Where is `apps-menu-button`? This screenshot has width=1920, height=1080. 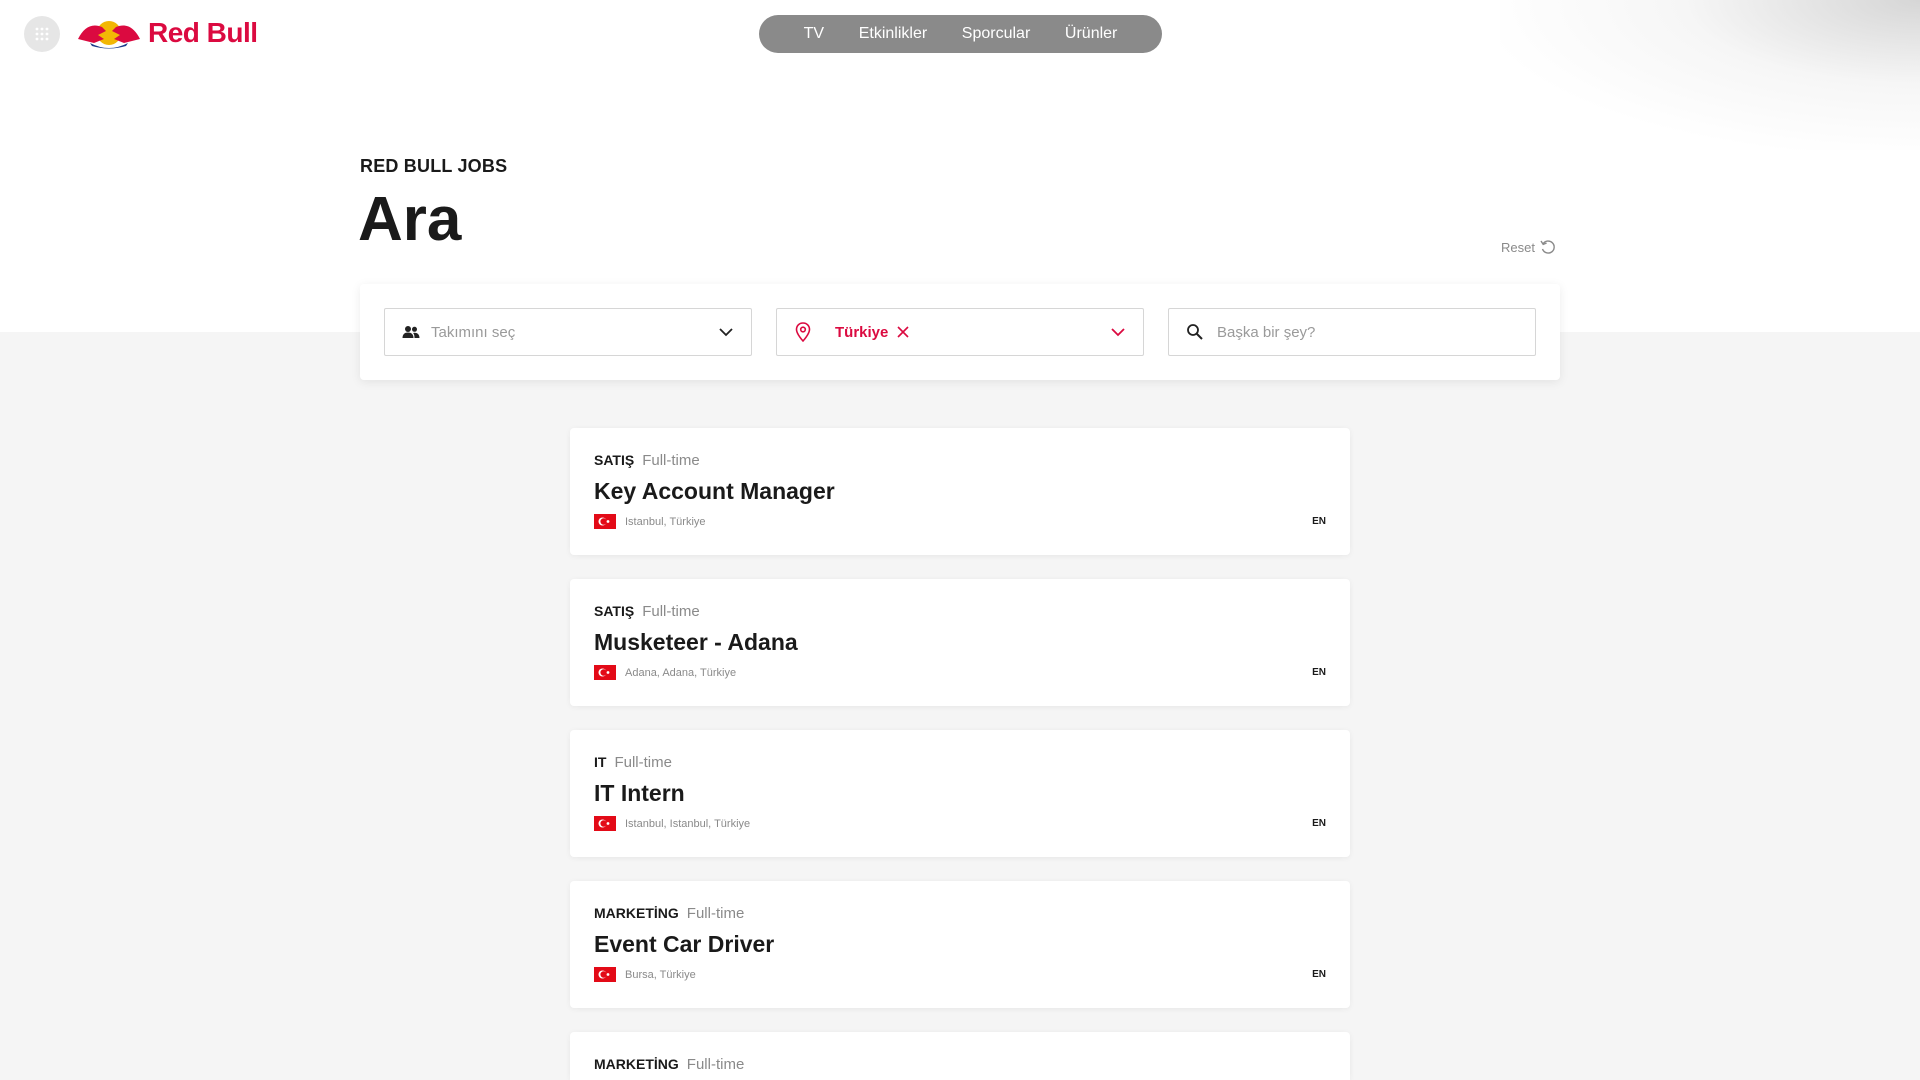 apps-menu-button is located at coordinates (42, 34).